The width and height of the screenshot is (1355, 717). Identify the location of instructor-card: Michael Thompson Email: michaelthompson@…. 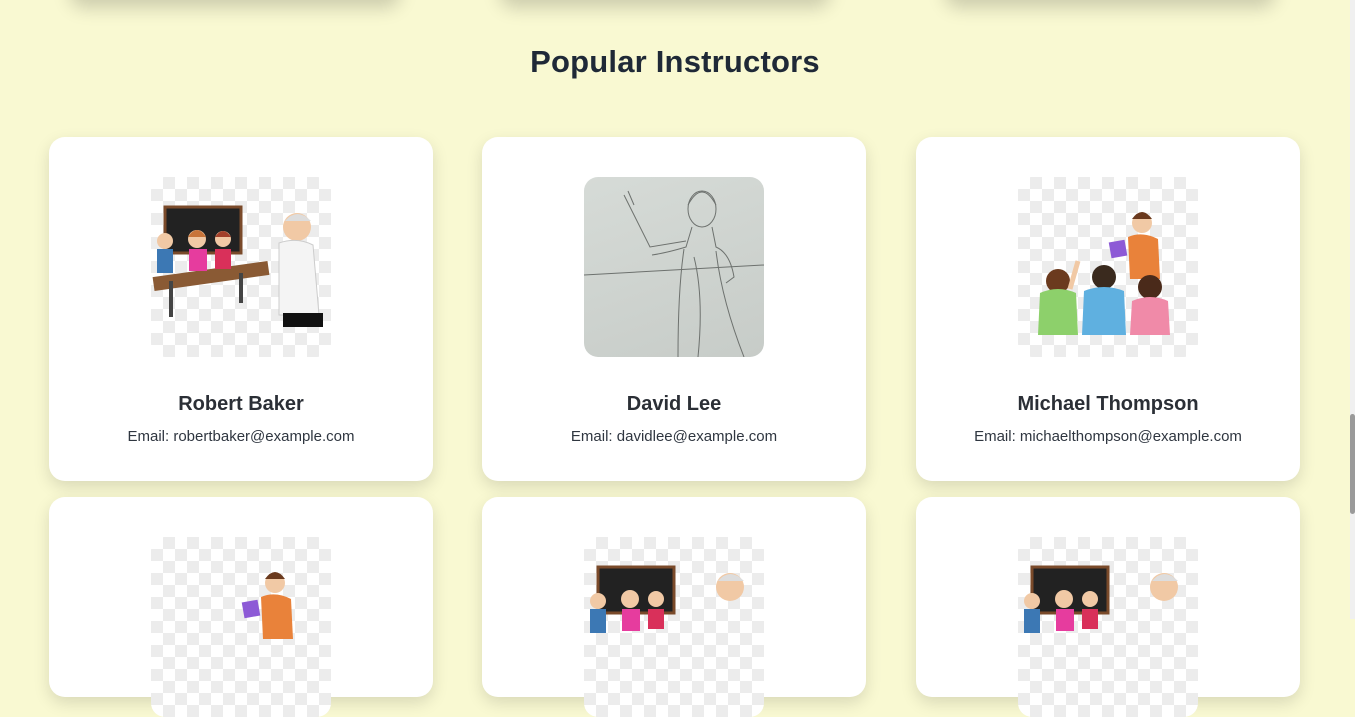
(1108, 309).